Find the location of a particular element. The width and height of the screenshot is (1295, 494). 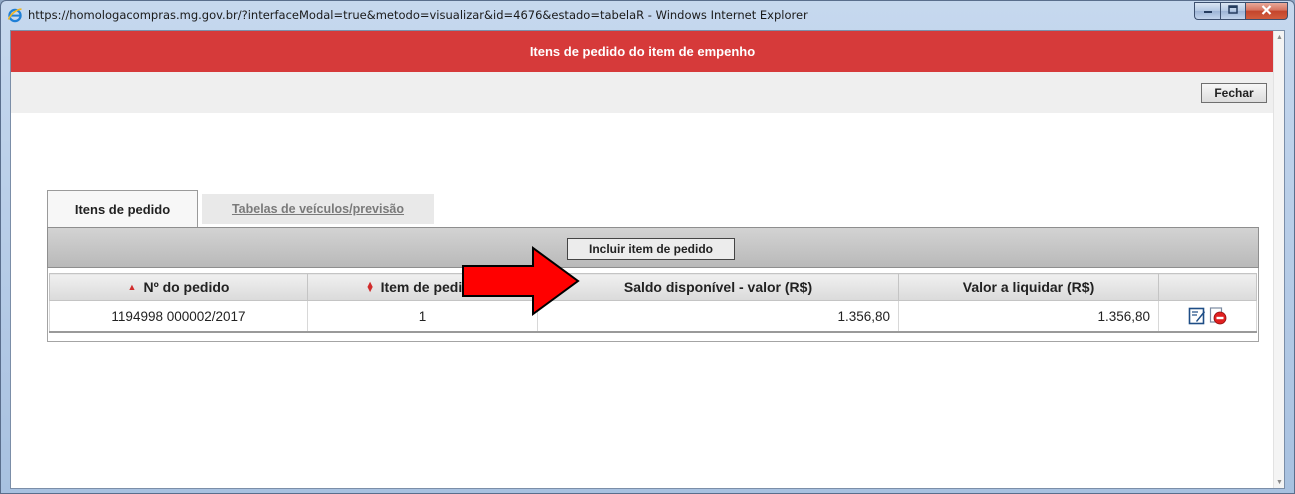

add-order-item-button: Incluir item de pedido is located at coordinates (651, 249).